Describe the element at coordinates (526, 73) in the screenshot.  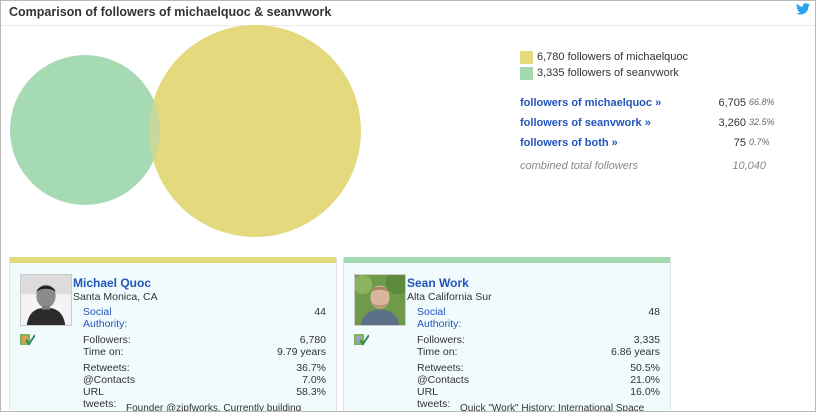
I see `legend-swatch-seanvwork` at that location.